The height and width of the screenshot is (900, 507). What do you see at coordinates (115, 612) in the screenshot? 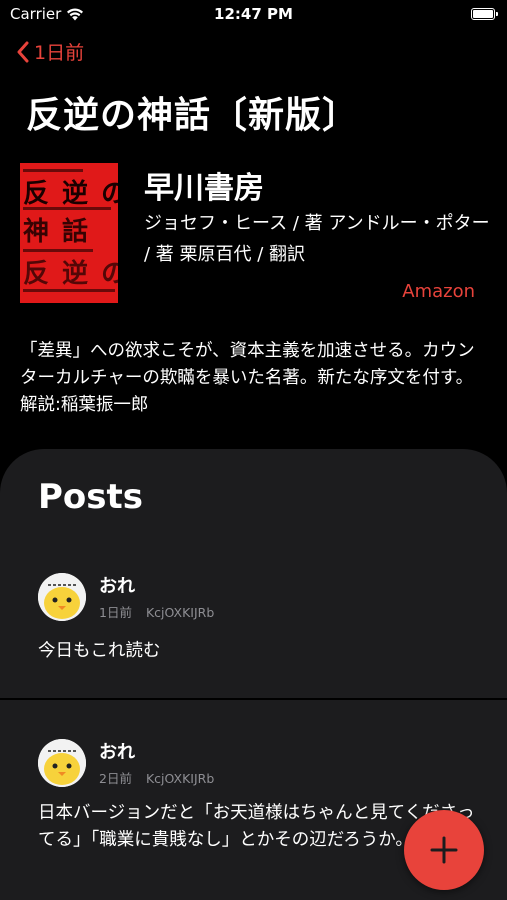
I see `post-time: 1日前` at bounding box center [115, 612].